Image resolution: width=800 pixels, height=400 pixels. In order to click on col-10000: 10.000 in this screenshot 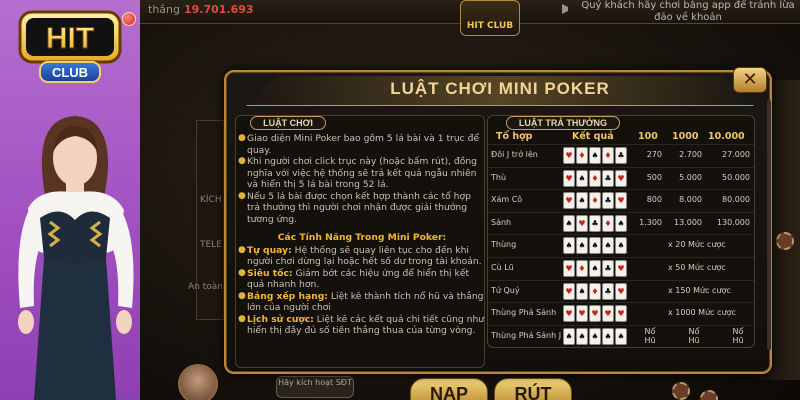, I will do `click(726, 136)`.